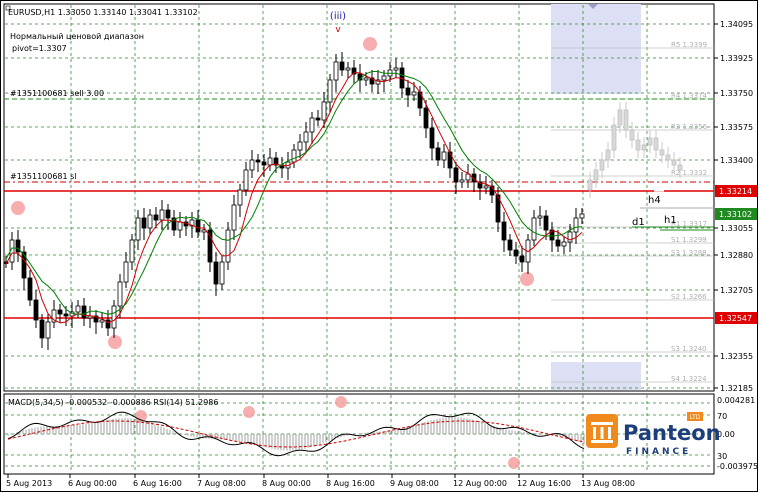  I want to click on price-axis-label: 1.32185, so click(736, 388).